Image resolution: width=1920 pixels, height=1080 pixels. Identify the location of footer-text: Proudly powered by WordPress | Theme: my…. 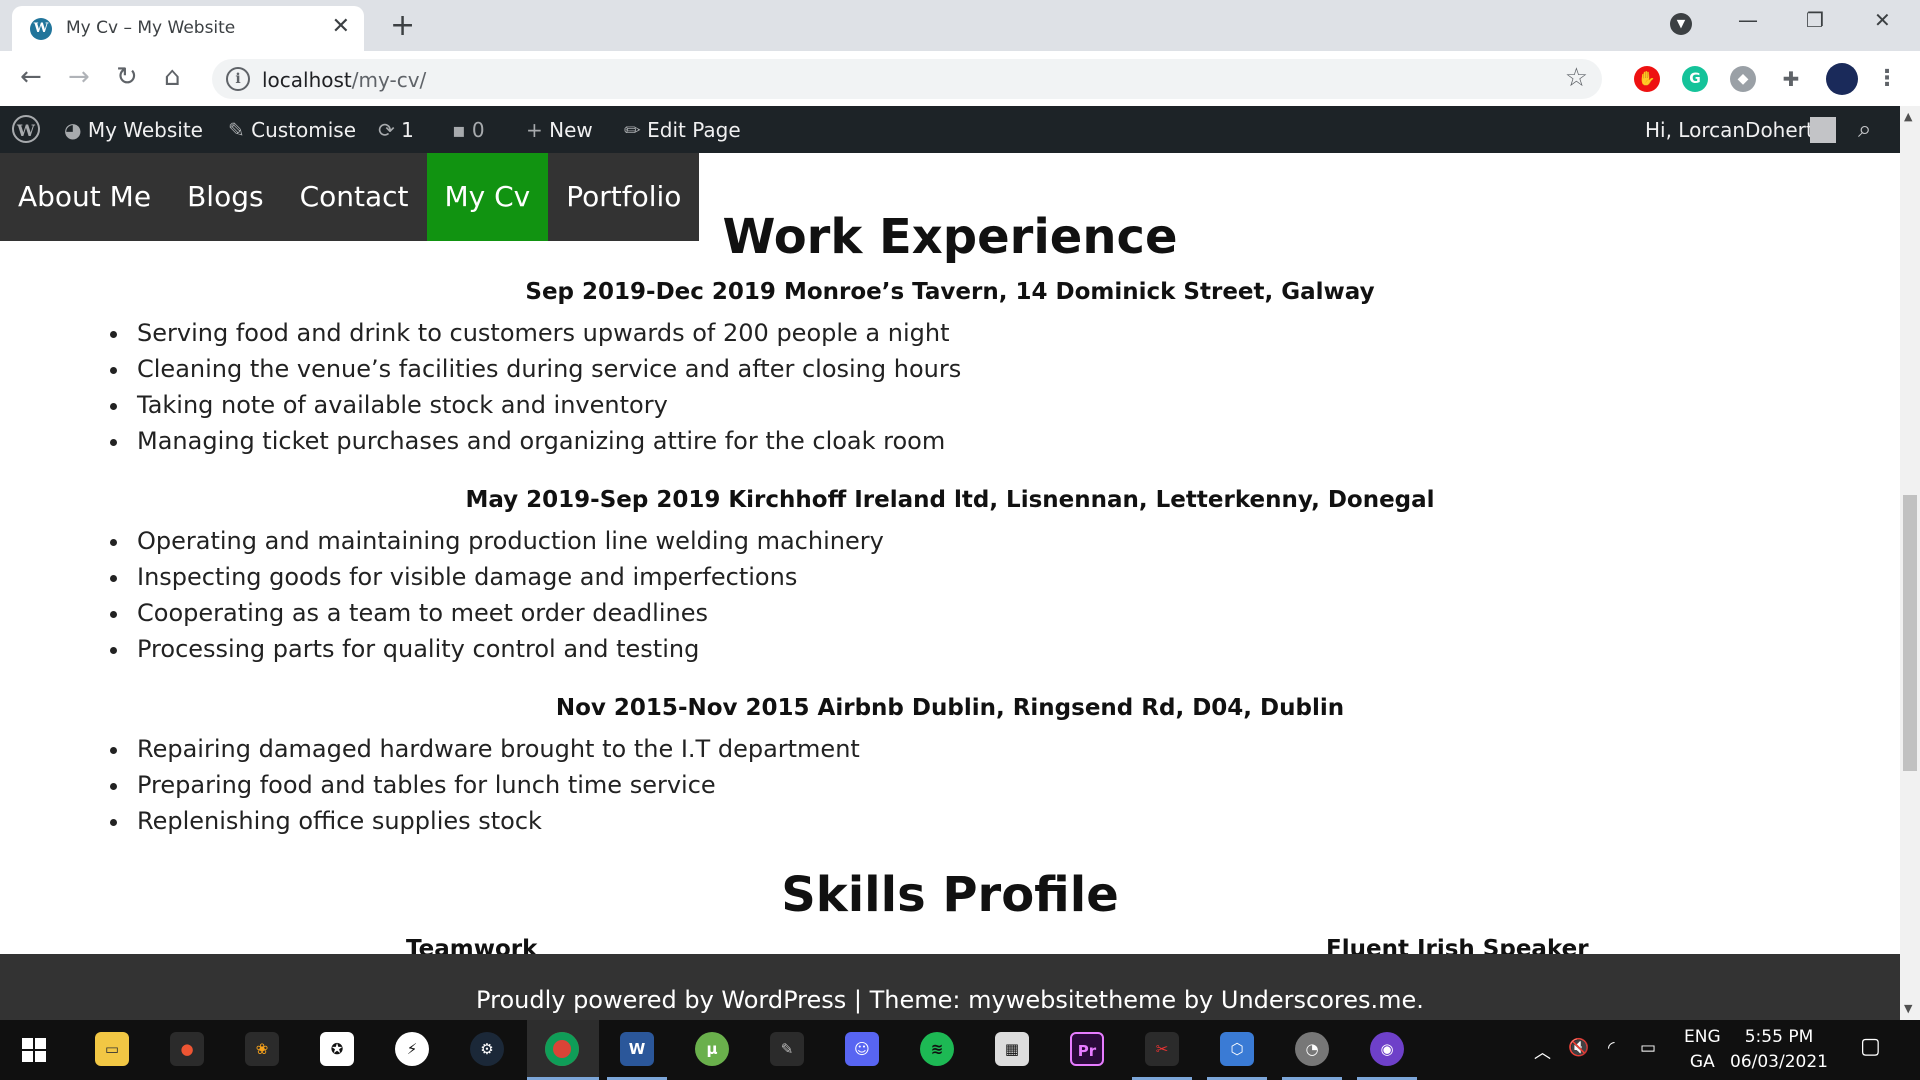
(950, 1000).